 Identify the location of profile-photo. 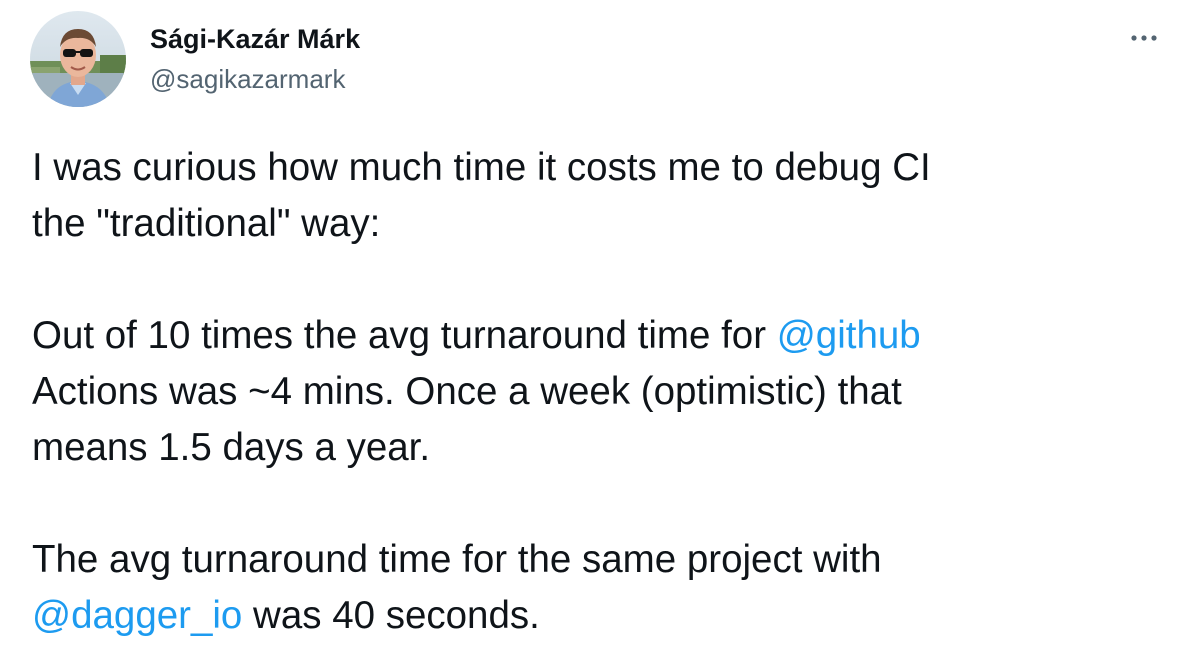
(78, 59).